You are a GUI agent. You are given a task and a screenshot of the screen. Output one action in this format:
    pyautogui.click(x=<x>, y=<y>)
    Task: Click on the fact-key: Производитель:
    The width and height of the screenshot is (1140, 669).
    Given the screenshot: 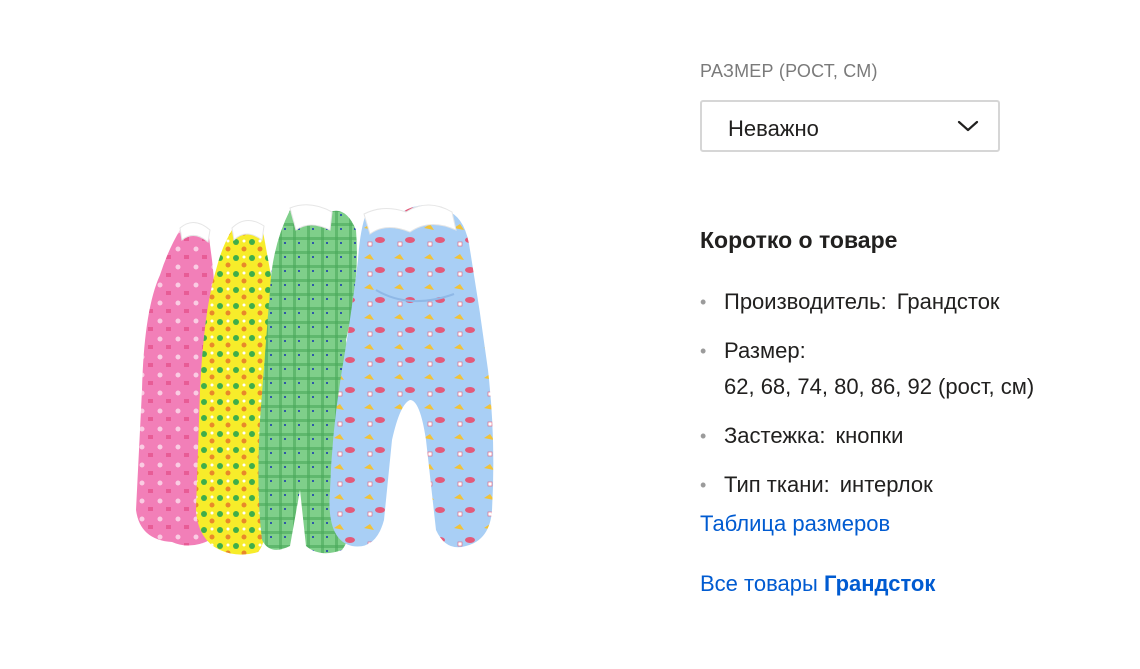 What is the action you would take?
    pyautogui.click(x=805, y=301)
    